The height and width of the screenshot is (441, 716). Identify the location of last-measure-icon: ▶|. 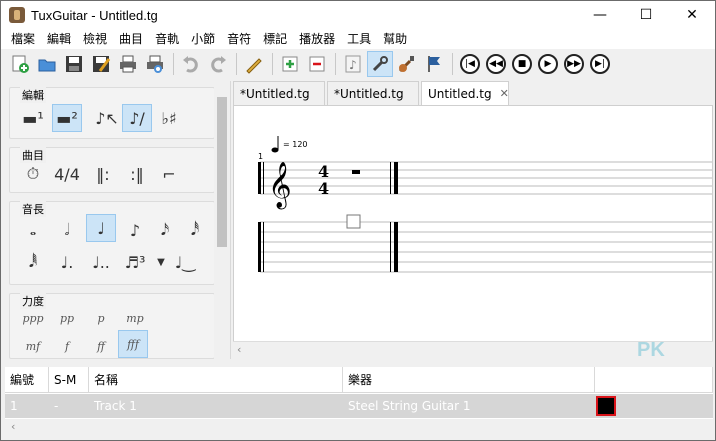
(600, 64).